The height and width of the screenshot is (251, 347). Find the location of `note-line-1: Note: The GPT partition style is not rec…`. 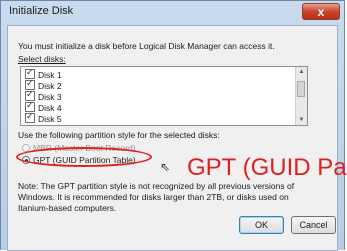

note-line-1: Note: The GPT partition style is not rec… is located at coordinates (156, 186).